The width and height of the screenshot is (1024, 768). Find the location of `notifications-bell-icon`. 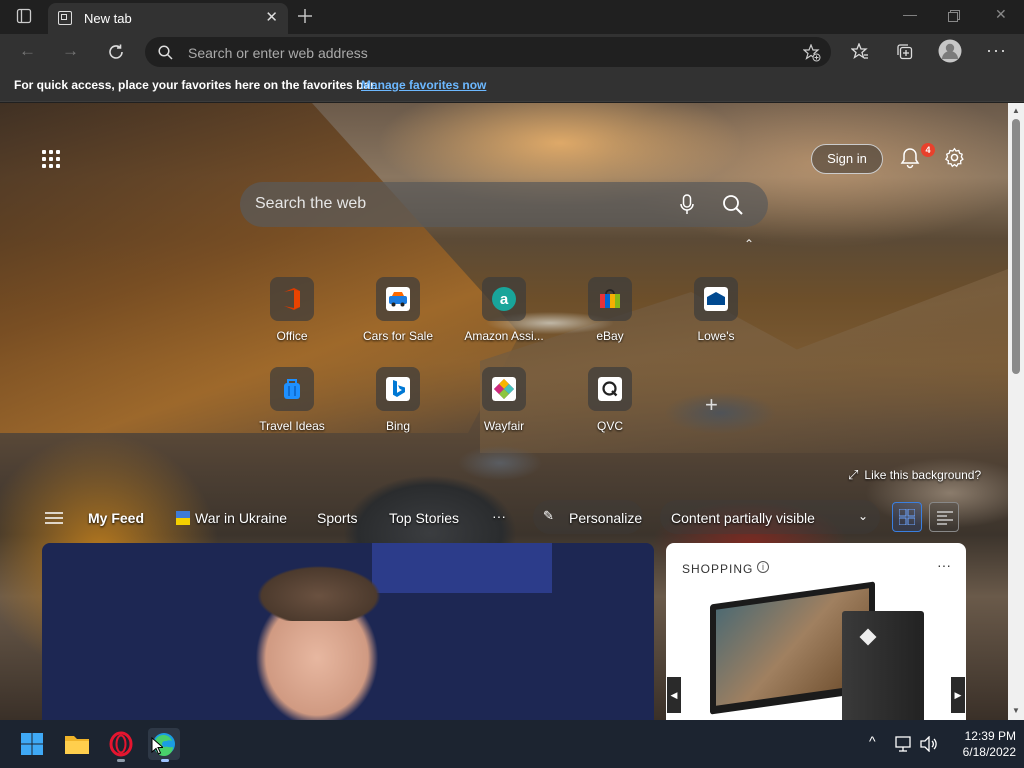

notifications-bell-icon is located at coordinates (910, 158).